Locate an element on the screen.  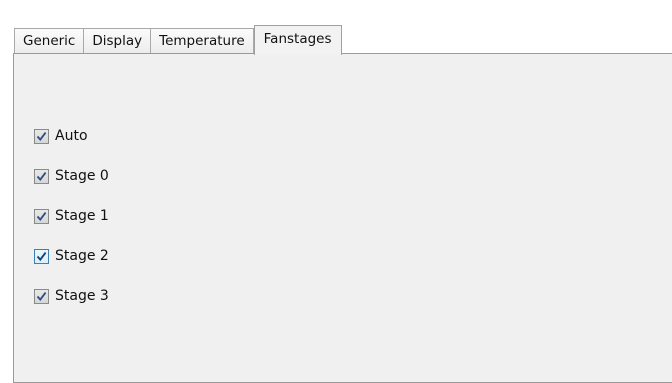
stage-1-checkbox-row: Stage 1 is located at coordinates (71, 216).